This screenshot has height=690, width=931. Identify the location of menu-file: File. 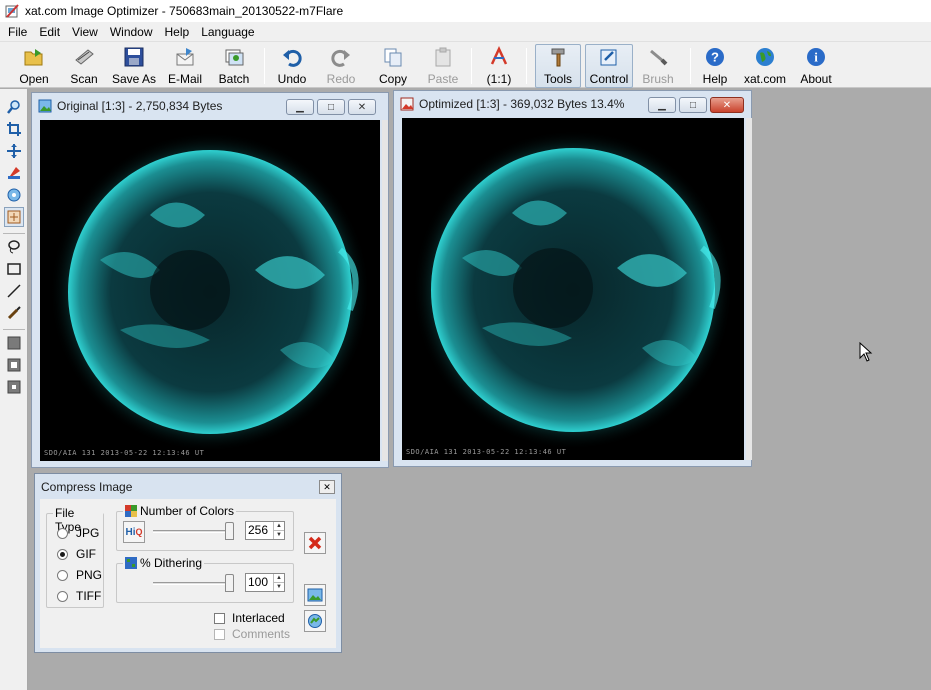
(17, 32).